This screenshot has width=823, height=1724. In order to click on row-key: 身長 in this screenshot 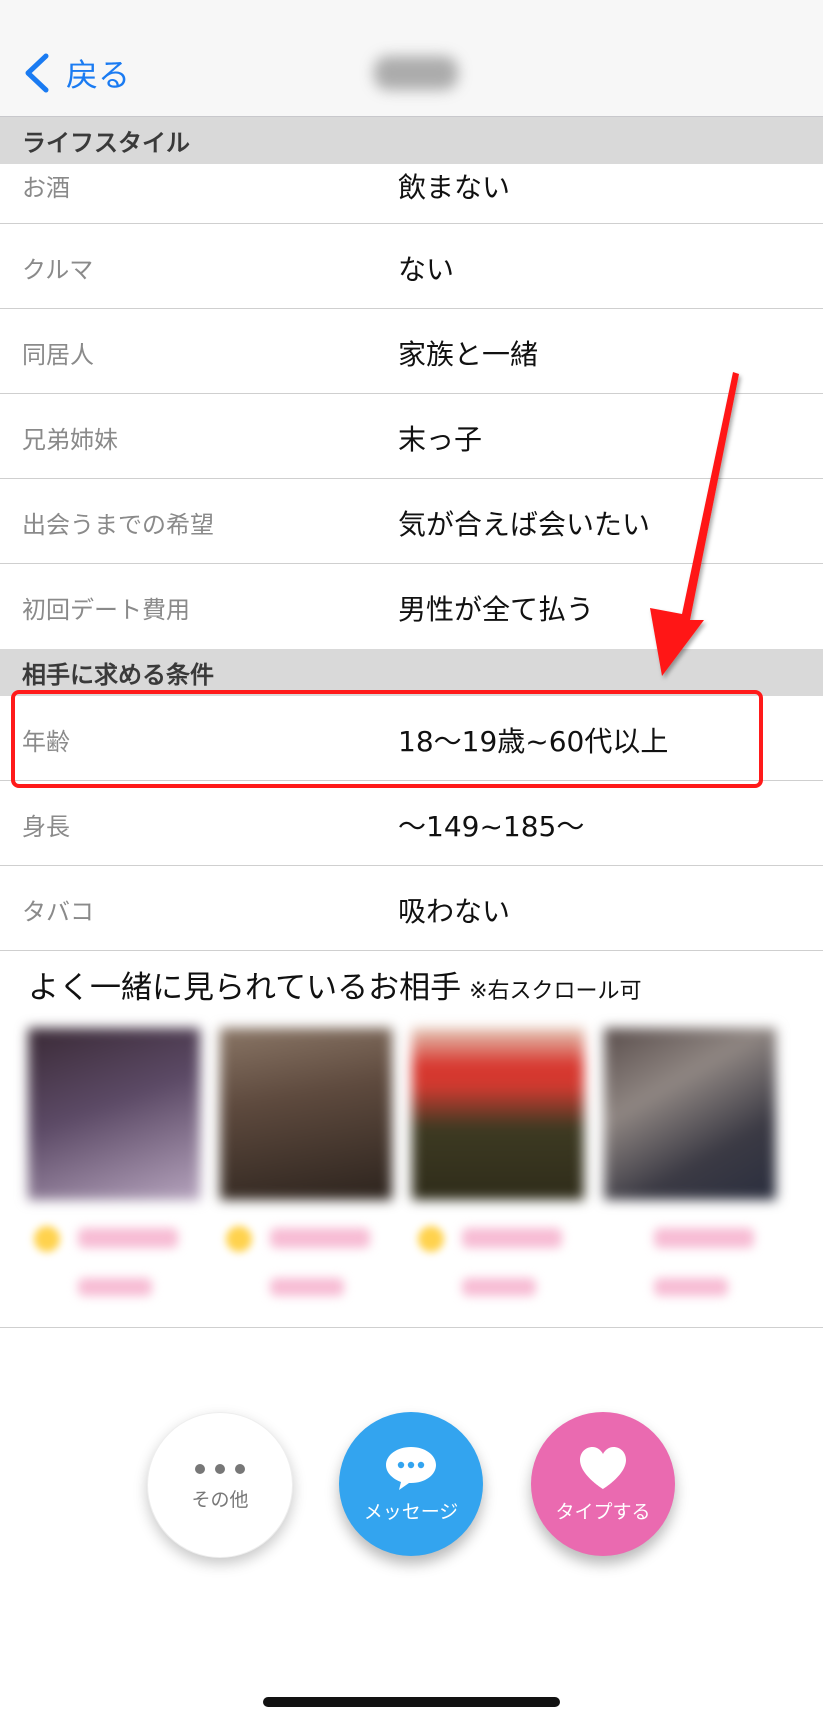, I will do `click(46, 827)`.